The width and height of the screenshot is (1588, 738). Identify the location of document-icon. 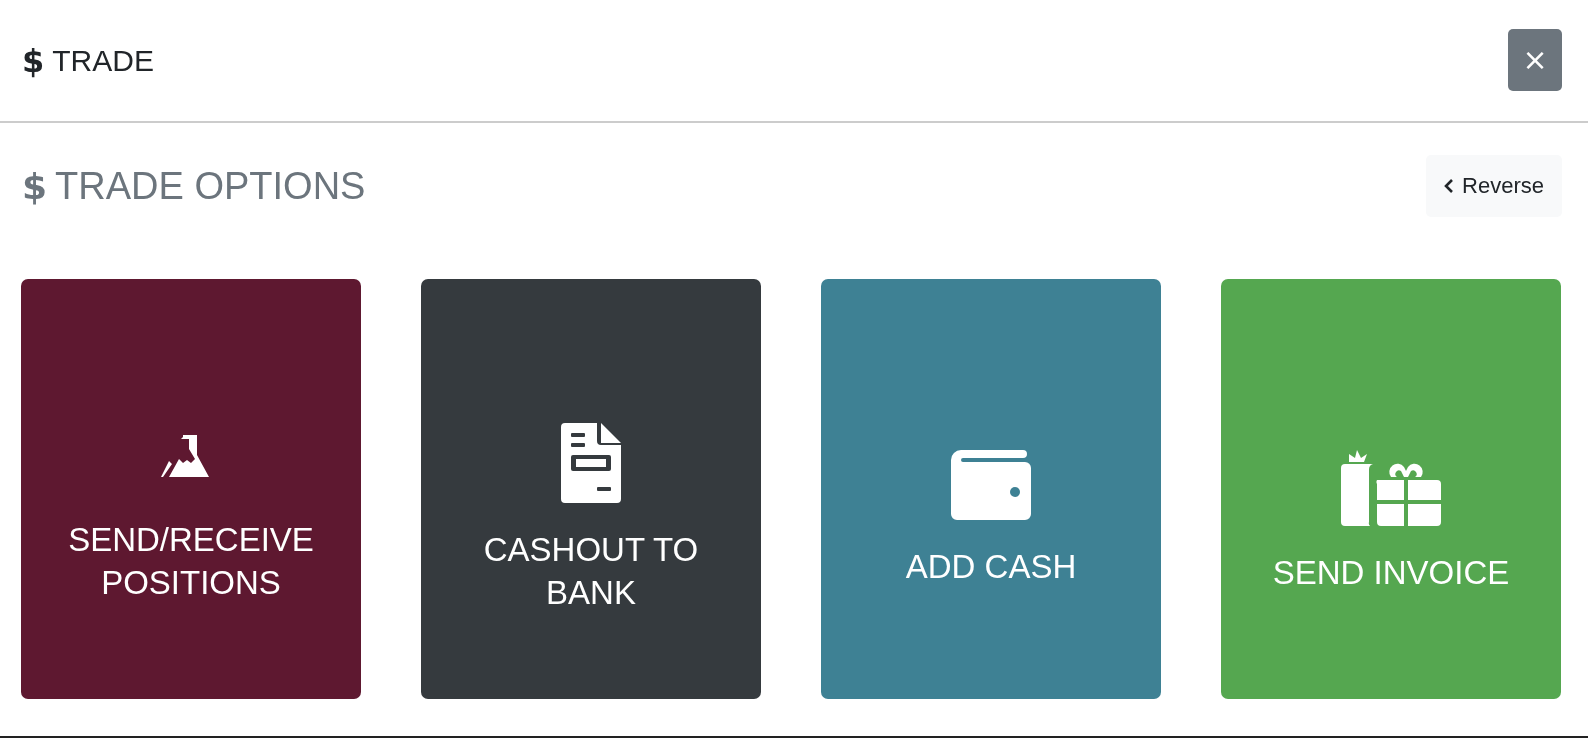
(591, 463).